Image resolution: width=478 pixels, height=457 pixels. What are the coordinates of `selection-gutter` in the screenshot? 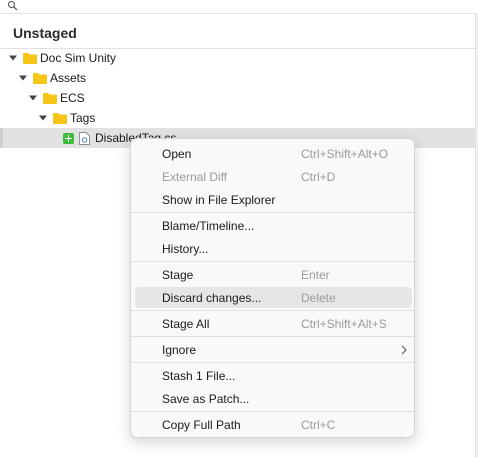 It's located at (1, 138).